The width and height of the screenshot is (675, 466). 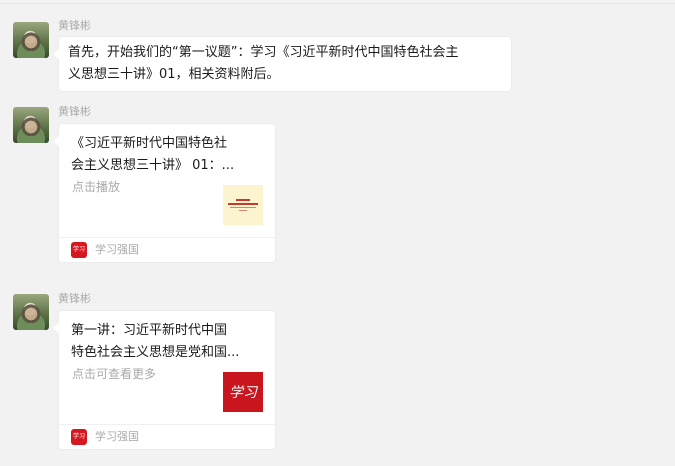 What do you see at coordinates (114, 374) in the screenshot?
I see `card-subtitle: 点击可查看更多` at bounding box center [114, 374].